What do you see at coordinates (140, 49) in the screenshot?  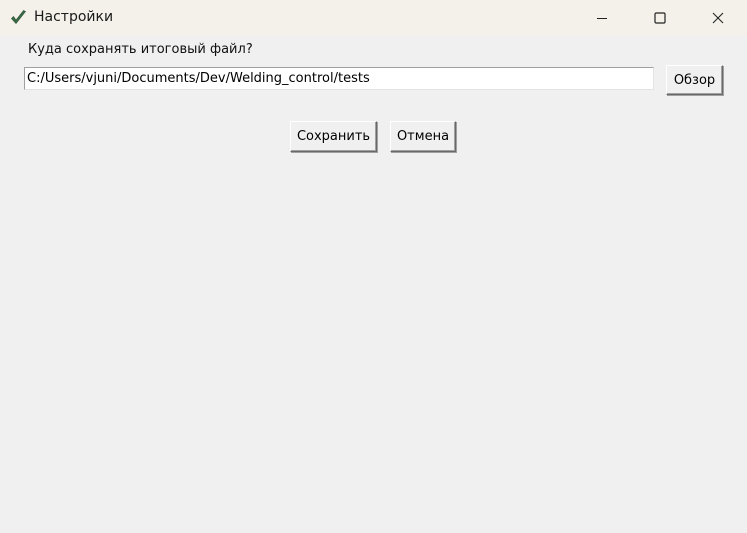 I see `save-location-label: Куда сохранять итоговый файл?` at bounding box center [140, 49].